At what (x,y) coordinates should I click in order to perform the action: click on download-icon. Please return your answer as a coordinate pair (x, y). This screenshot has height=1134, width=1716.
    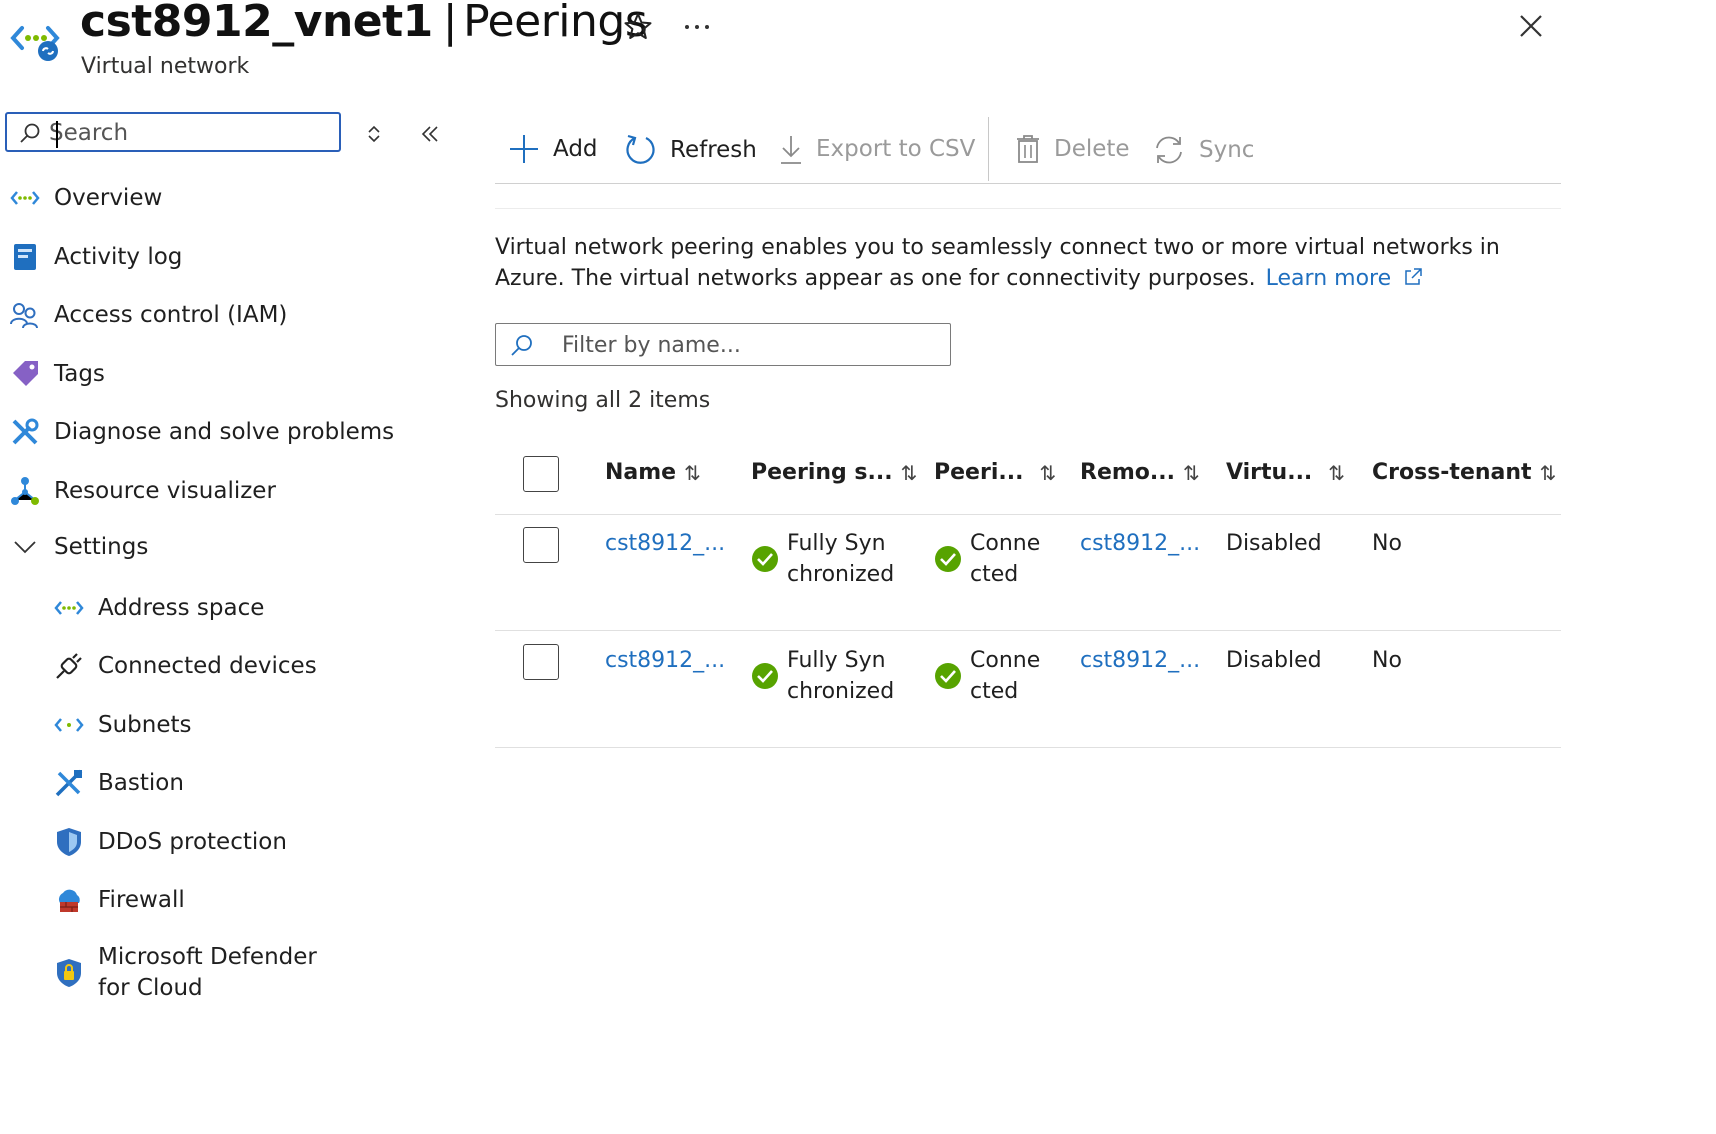
    Looking at the image, I should click on (791, 149).